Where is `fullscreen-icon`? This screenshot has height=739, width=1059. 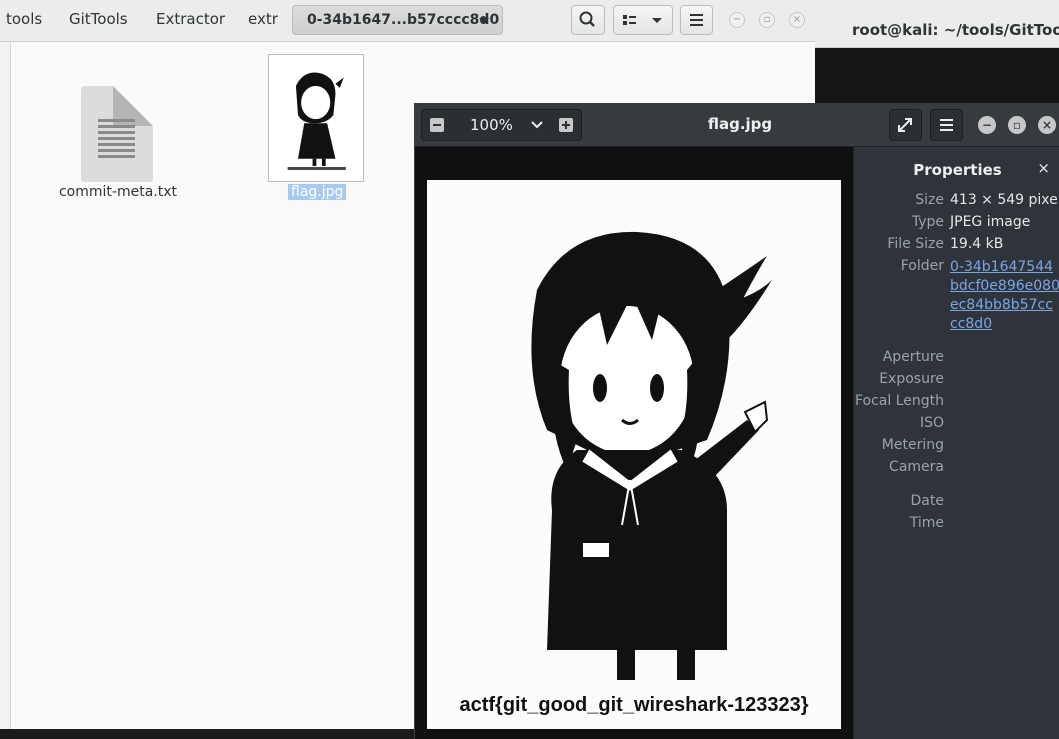
fullscreen-icon is located at coordinates (905, 125).